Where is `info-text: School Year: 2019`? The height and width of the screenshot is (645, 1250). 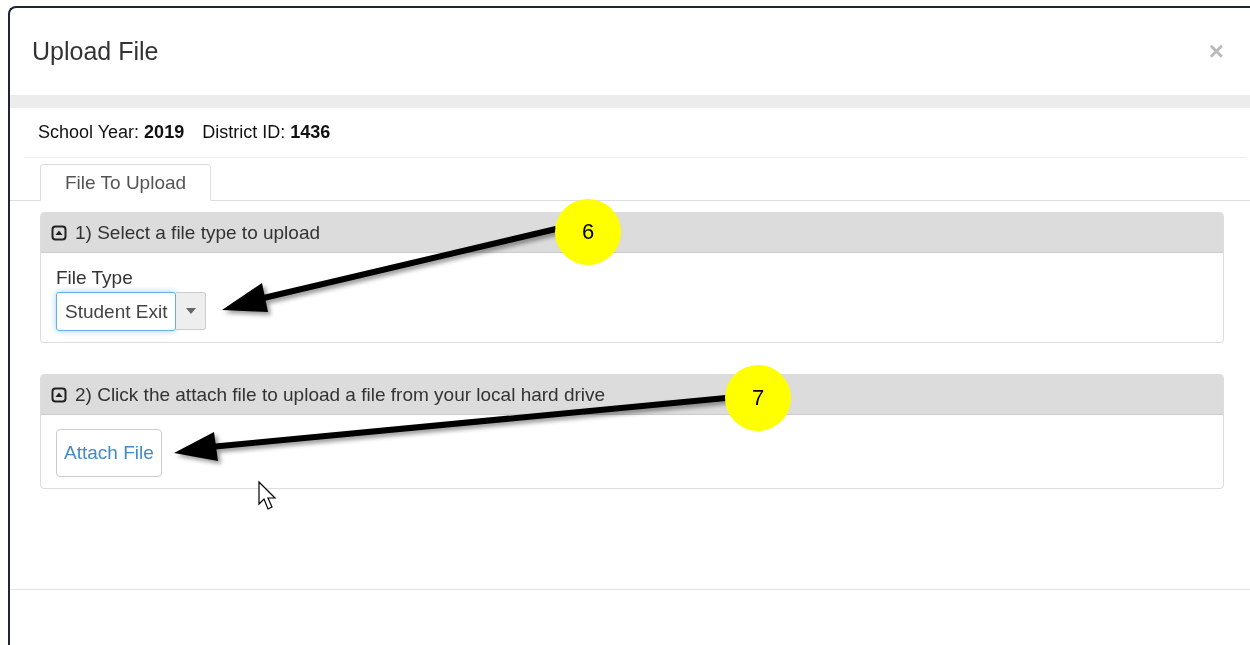
info-text: School Year: 2019 is located at coordinates (111, 132).